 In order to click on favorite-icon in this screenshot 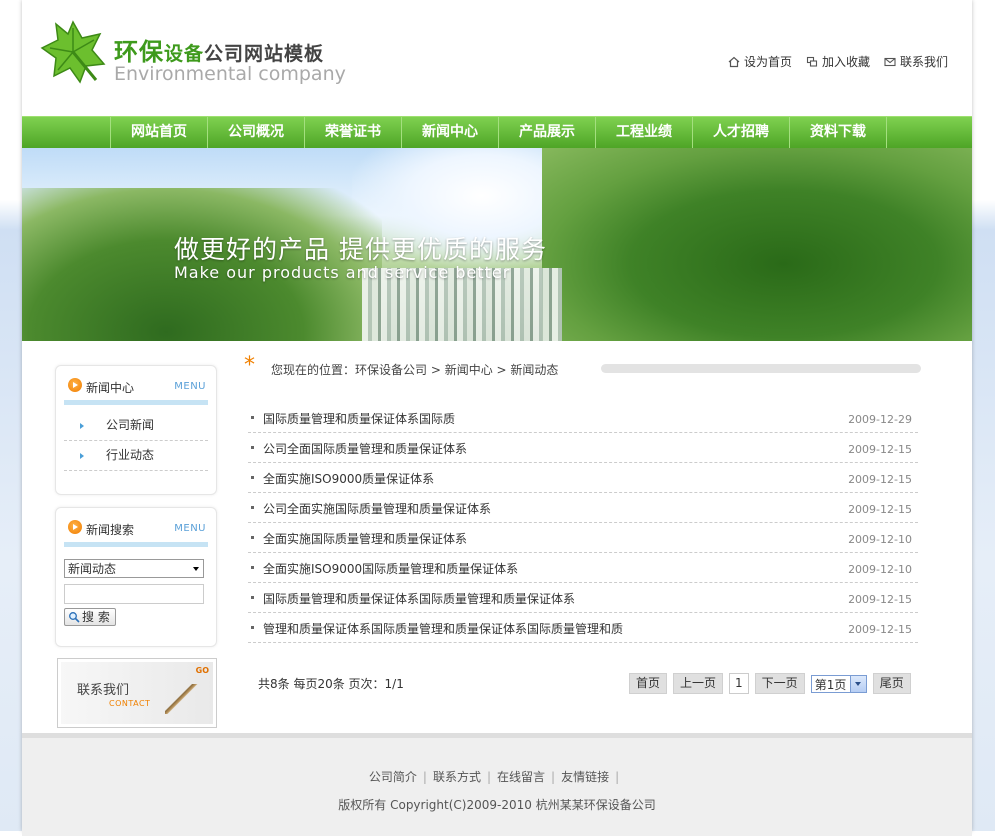, I will do `click(812, 61)`.